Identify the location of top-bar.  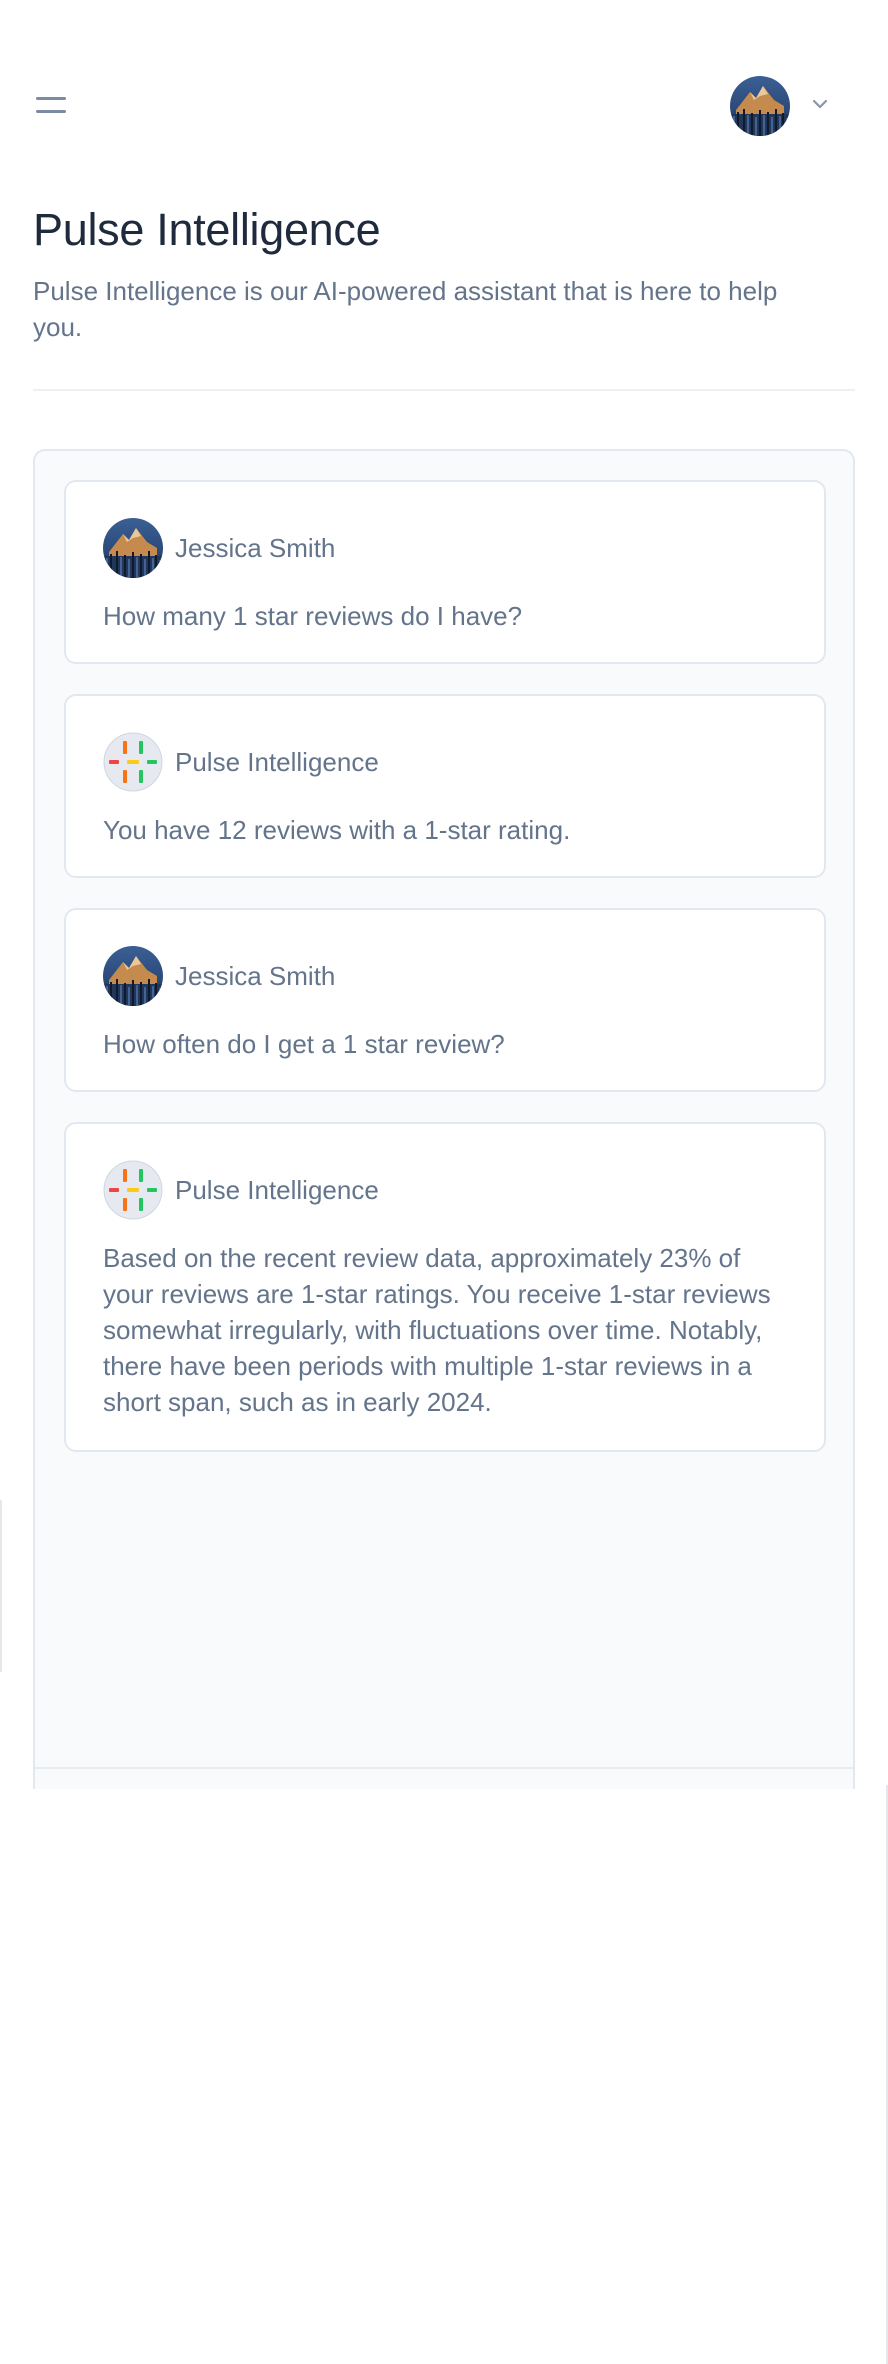
(444, 105).